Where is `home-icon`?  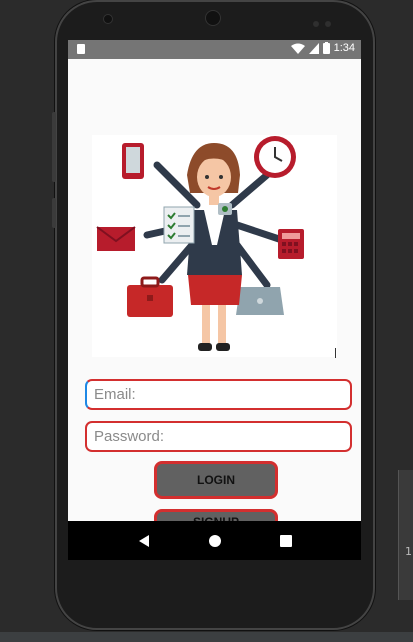 home-icon is located at coordinates (214, 540).